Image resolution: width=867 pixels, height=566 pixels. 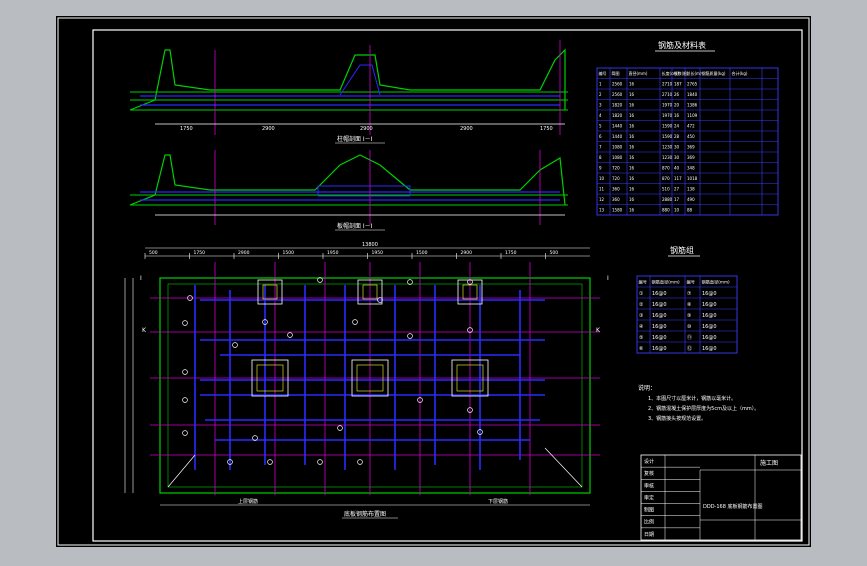 I want to click on group-table-cell: ⑨, so click(x=689, y=316).